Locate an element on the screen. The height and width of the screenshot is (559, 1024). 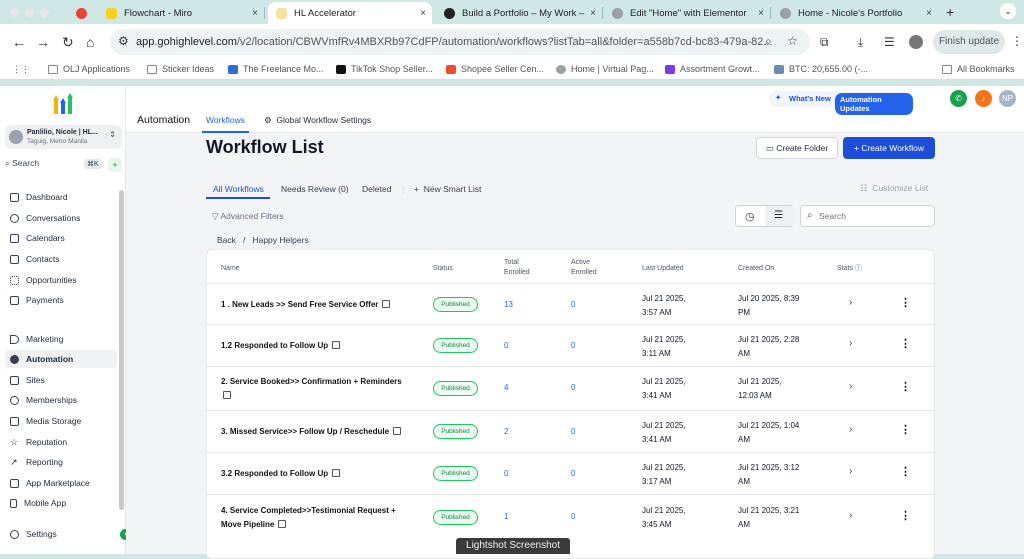
home-icon: ⌂ is located at coordinates (90, 42).